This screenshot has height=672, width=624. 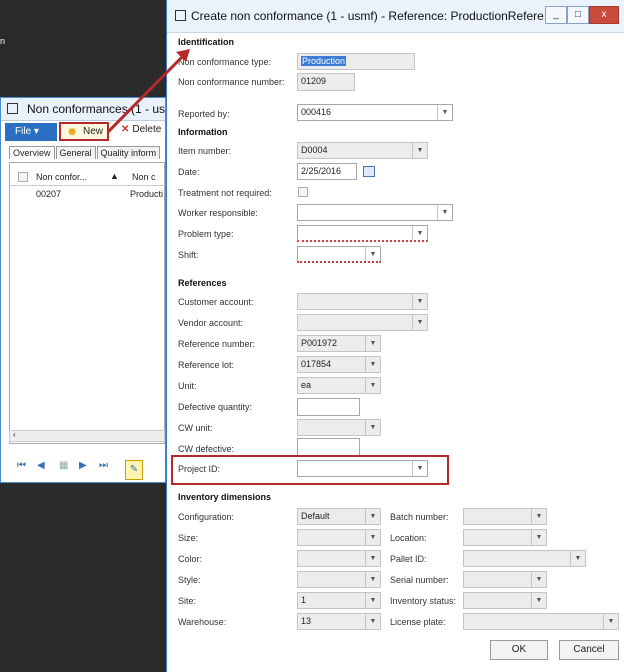 What do you see at coordinates (408, 559) in the screenshot?
I see `label-pallet-id: Pallet ID:` at bounding box center [408, 559].